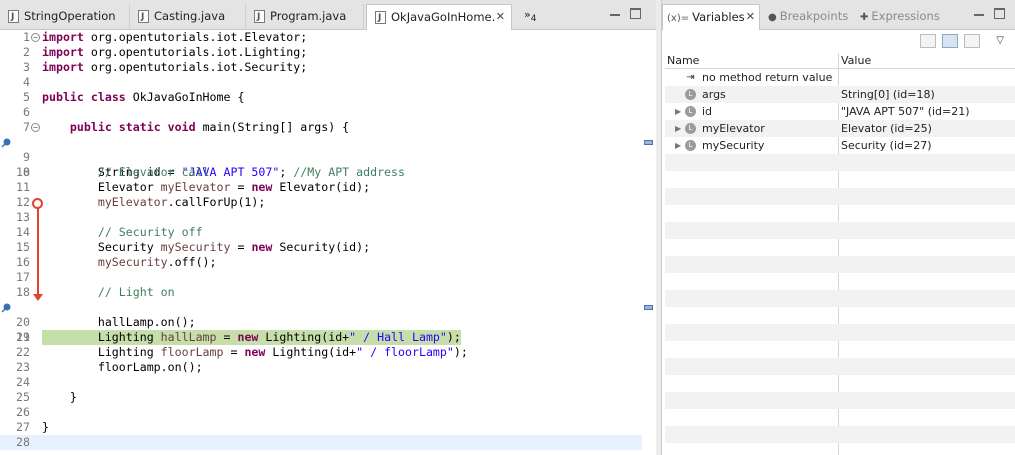  What do you see at coordinates (23, 217) in the screenshot?
I see `code-line: 13` at bounding box center [23, 217].